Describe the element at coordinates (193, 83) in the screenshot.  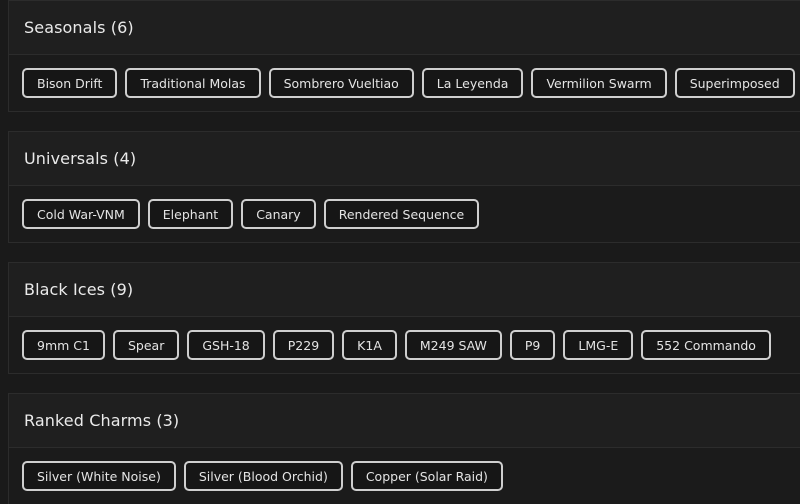
I see `chip-traditional-molas: Traditional Molas` at that location.